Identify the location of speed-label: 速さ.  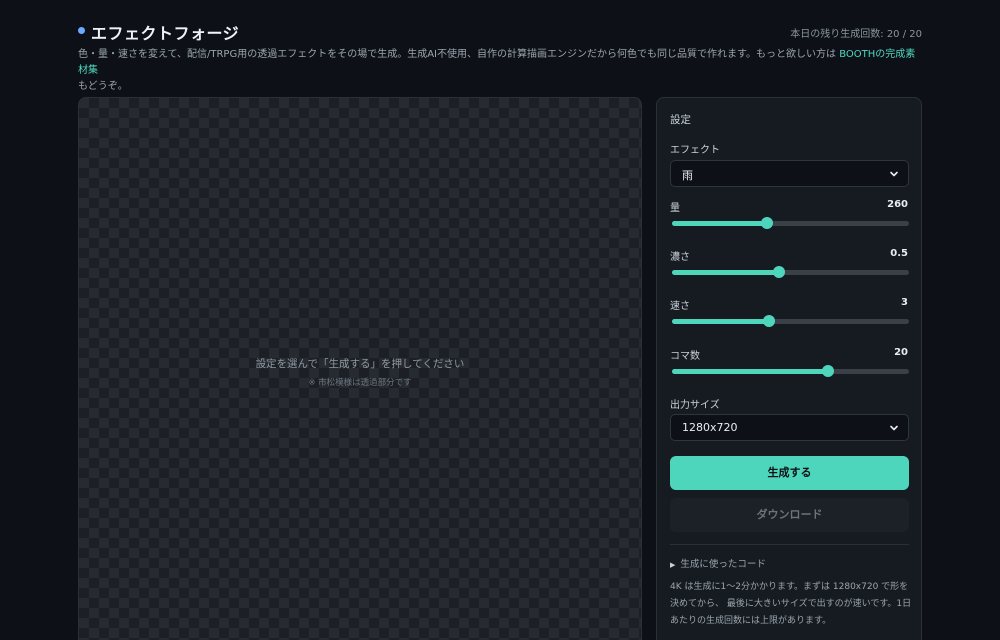
(680, 306).